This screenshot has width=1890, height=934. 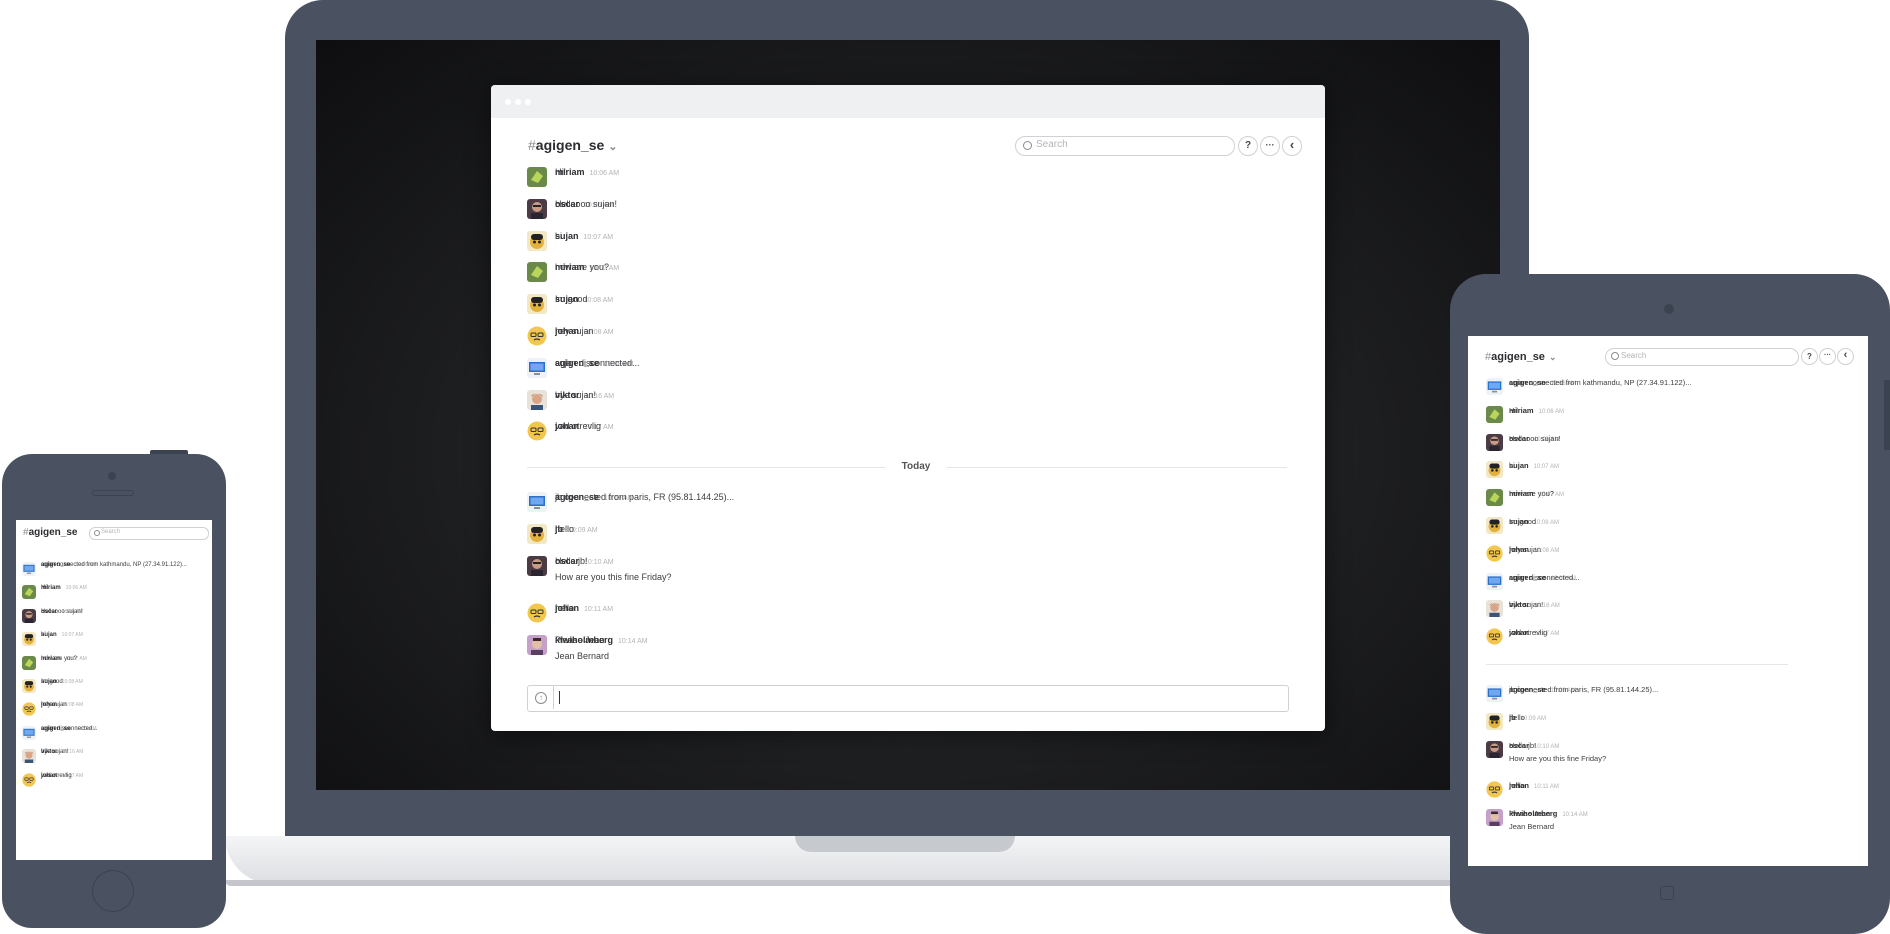 What do you see at coordinates (149, 533) in the screenshot?
I see `phone-search-input: Search` at bounding box center [149, 533].